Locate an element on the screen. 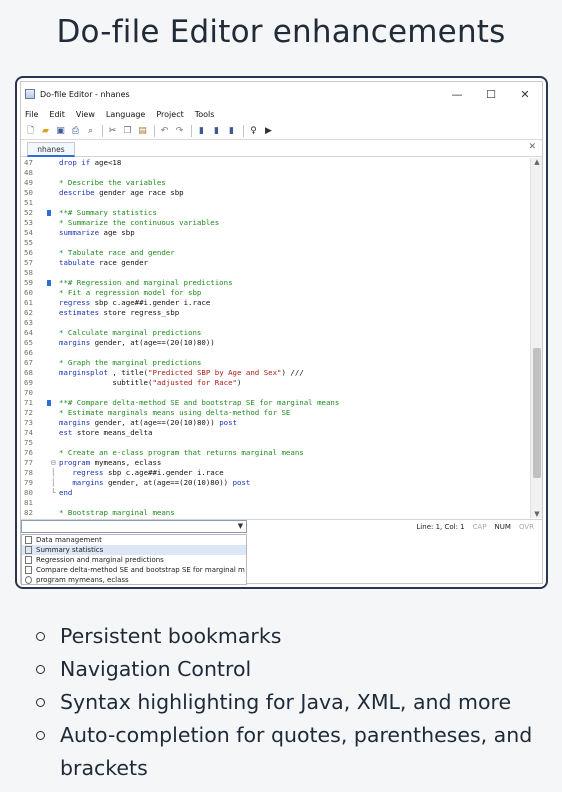 This screenshot has width=562, height=792. code-line: 55 is located at coordinates (281, 243).